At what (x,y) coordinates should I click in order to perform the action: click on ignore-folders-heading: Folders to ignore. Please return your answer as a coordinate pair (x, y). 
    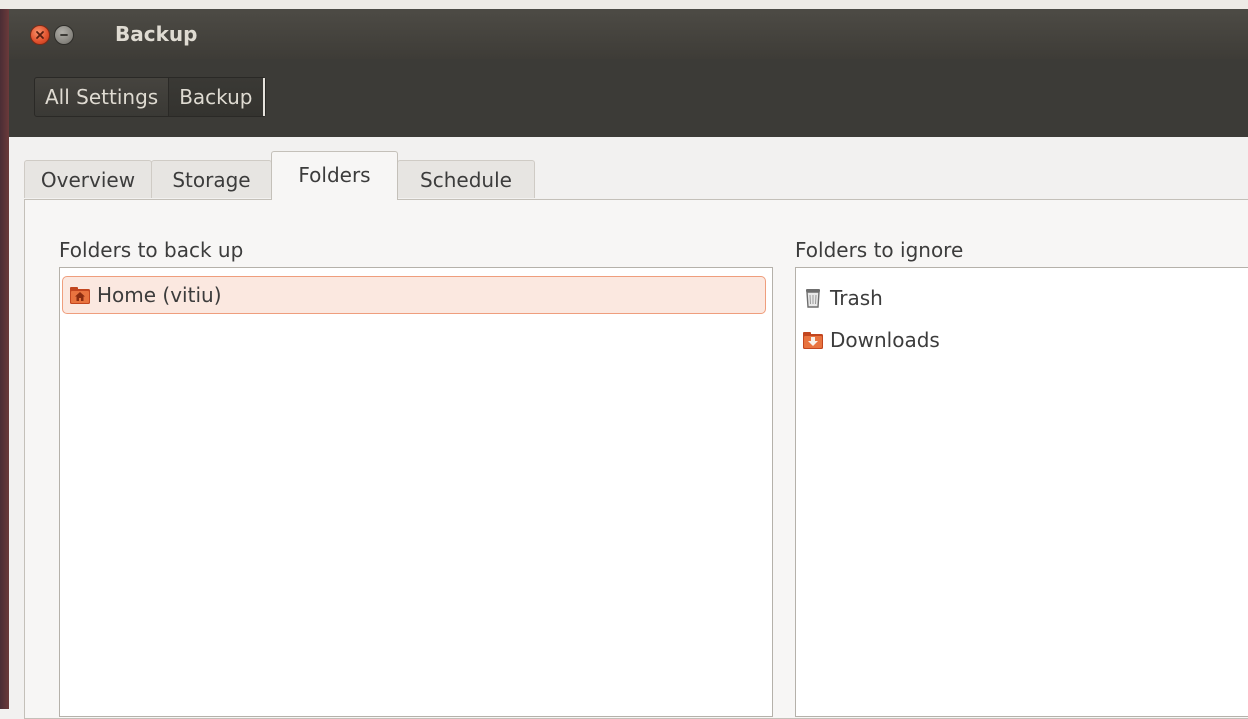
    Looking at the image, I should click on (879, 250).